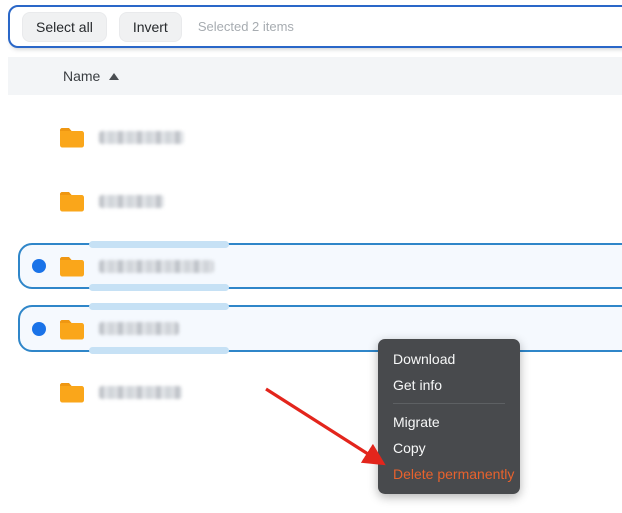 The height and width of the screenshot is (513, 622). I want to click on menu-item-copy: Copy, so click(449, 448).